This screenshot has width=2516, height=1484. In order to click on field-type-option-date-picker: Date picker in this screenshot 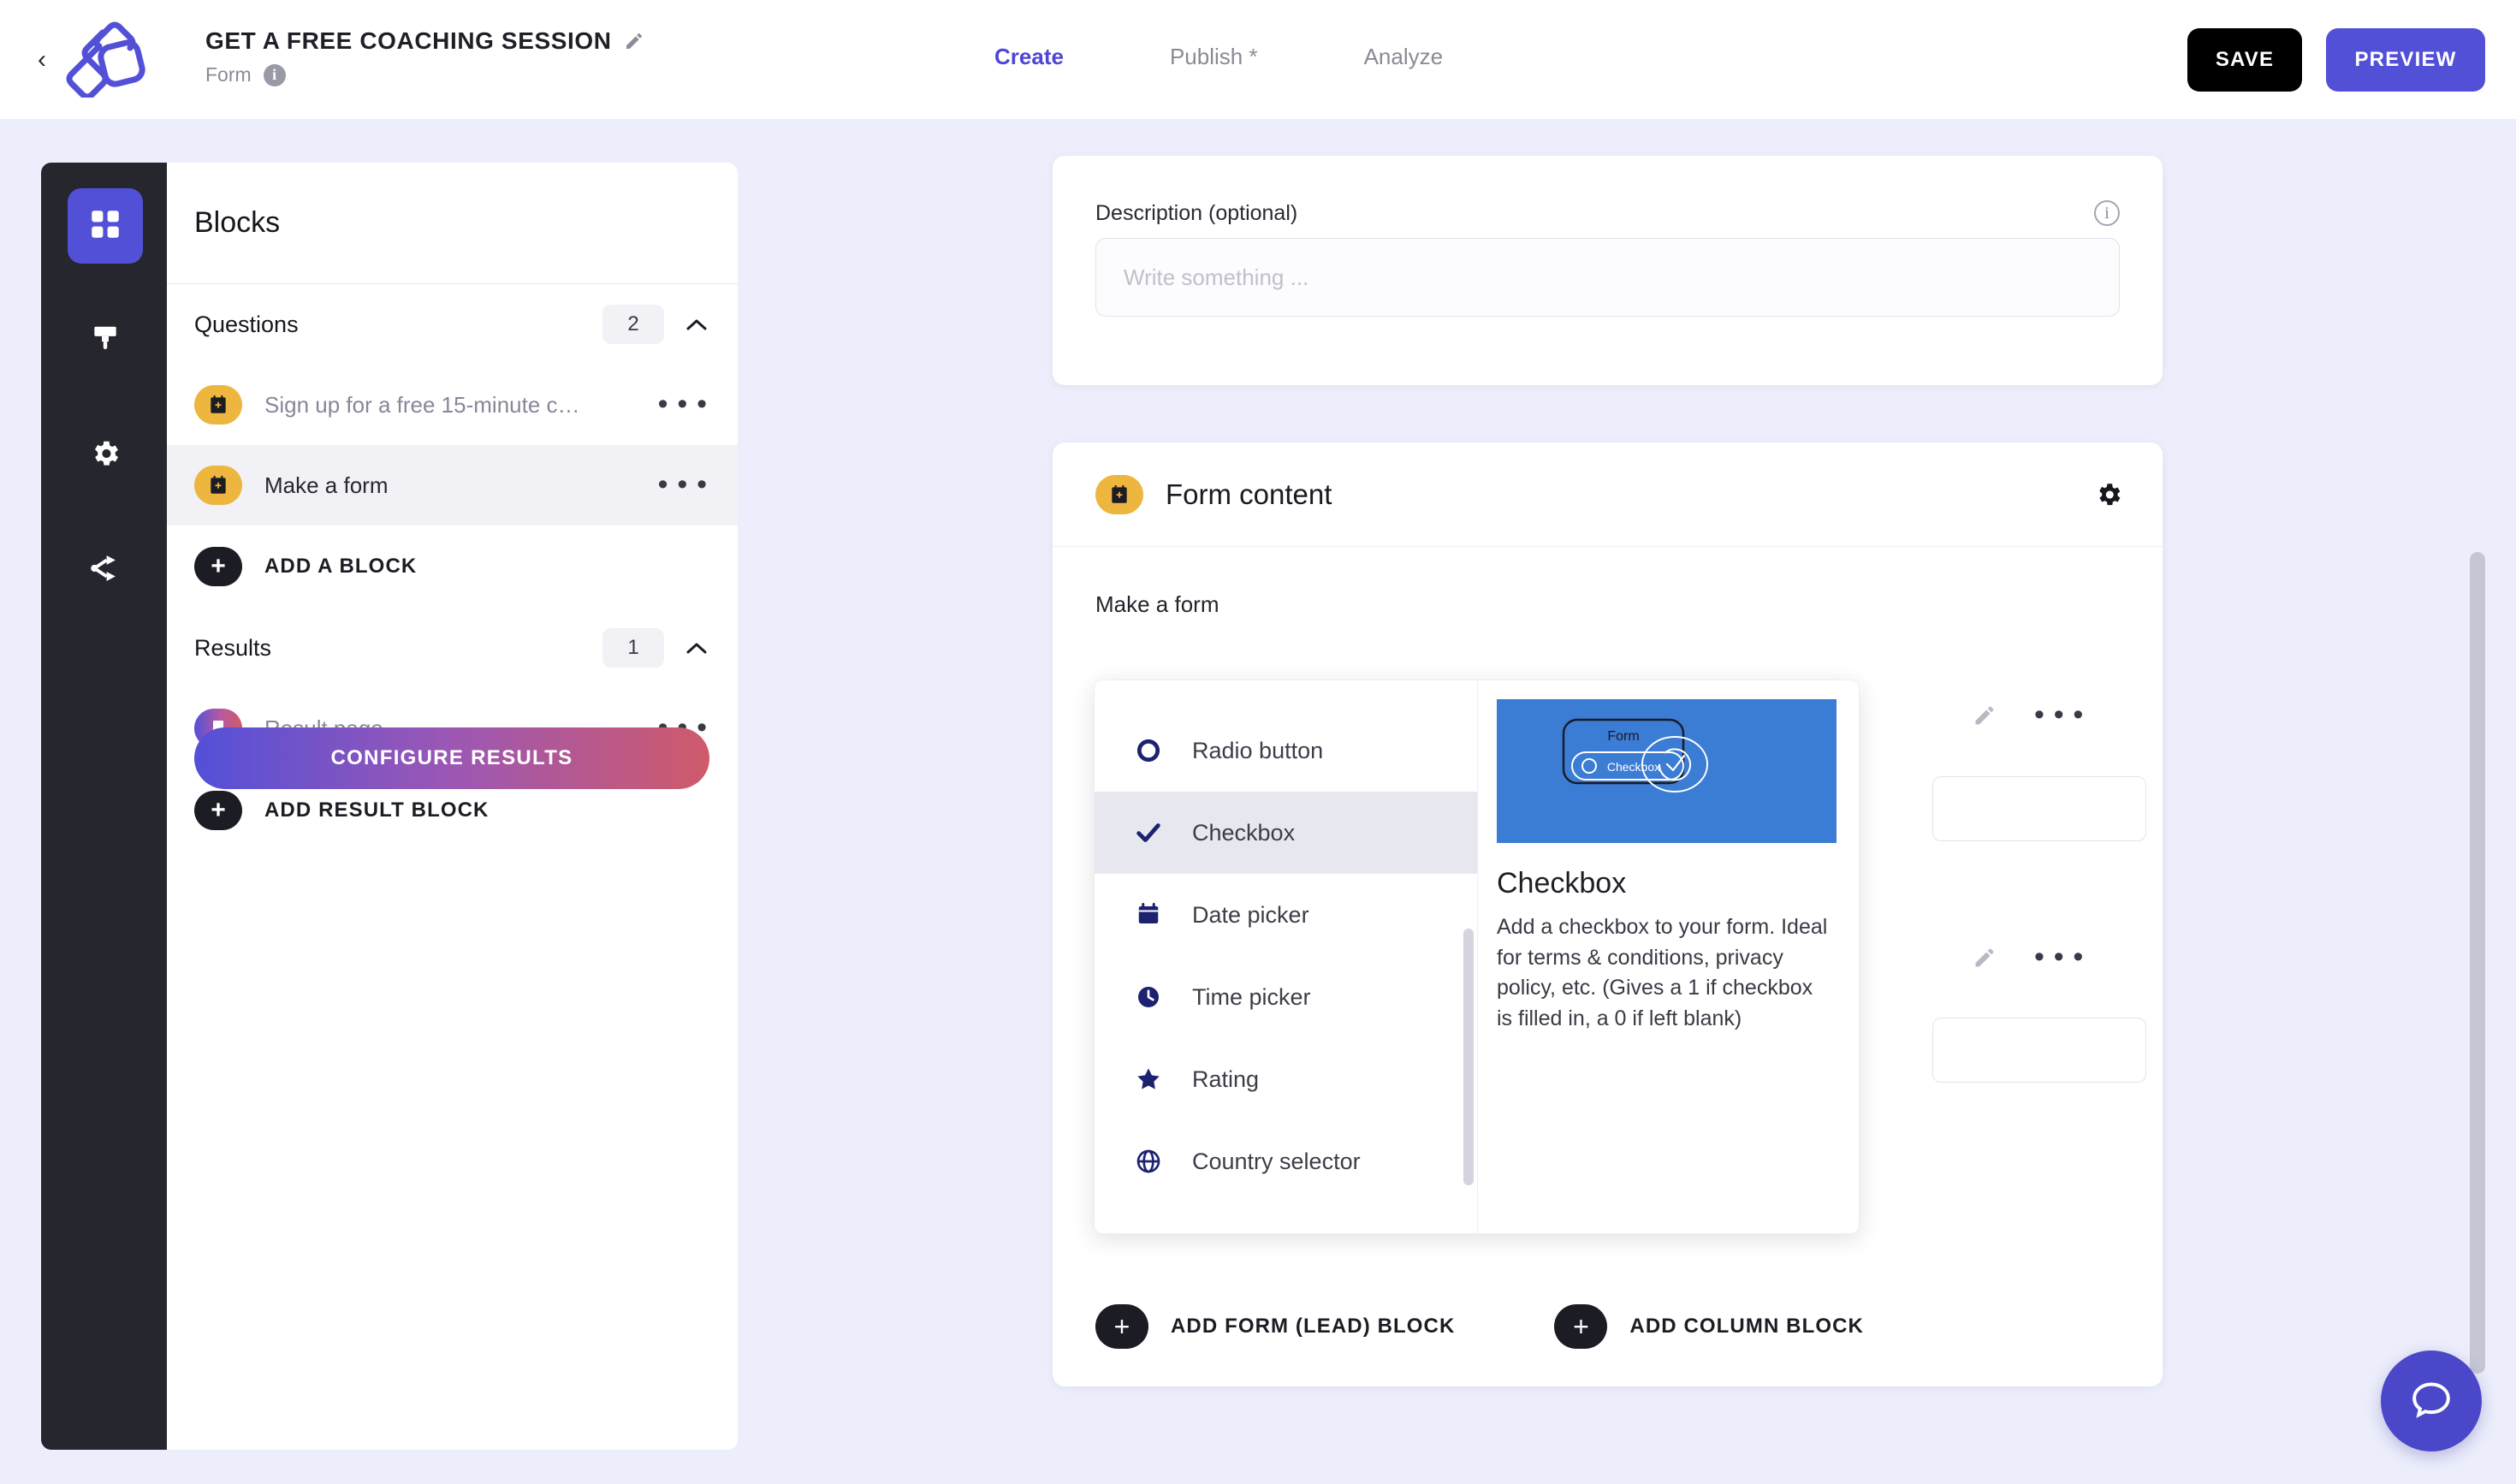, I will do `click(1286, 915)`.